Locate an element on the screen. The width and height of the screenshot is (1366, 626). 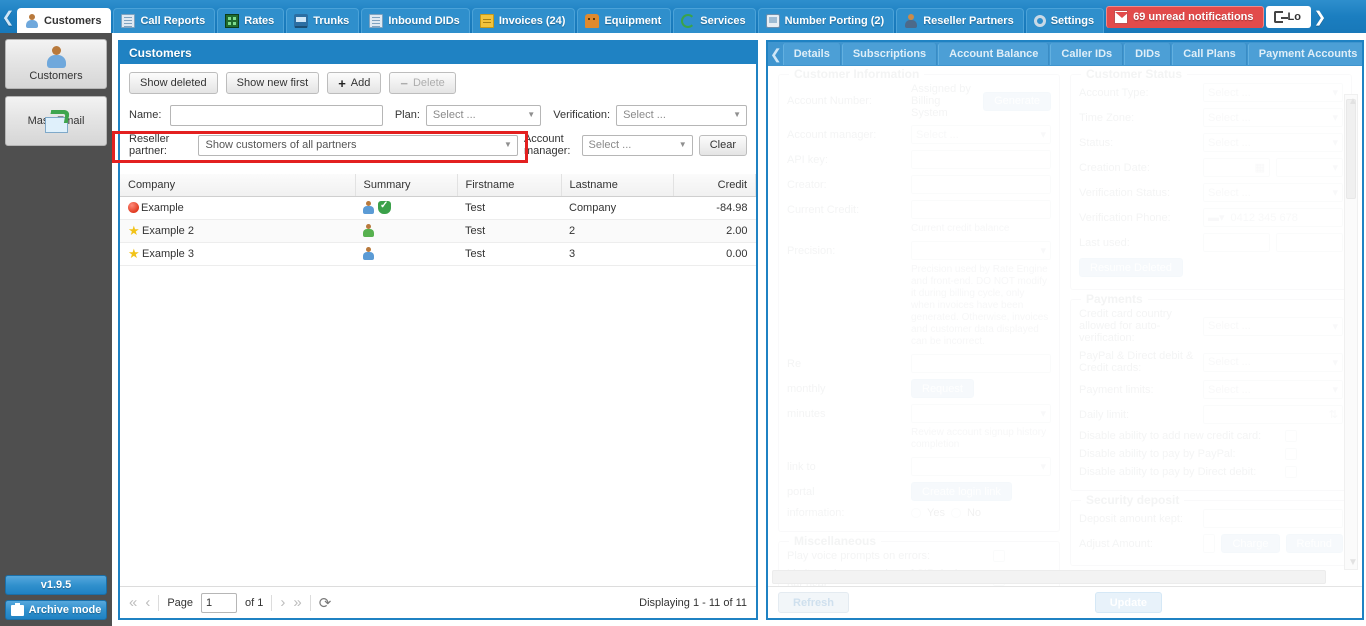
nav-tab-services: Services is located at coordinates (714, 20).